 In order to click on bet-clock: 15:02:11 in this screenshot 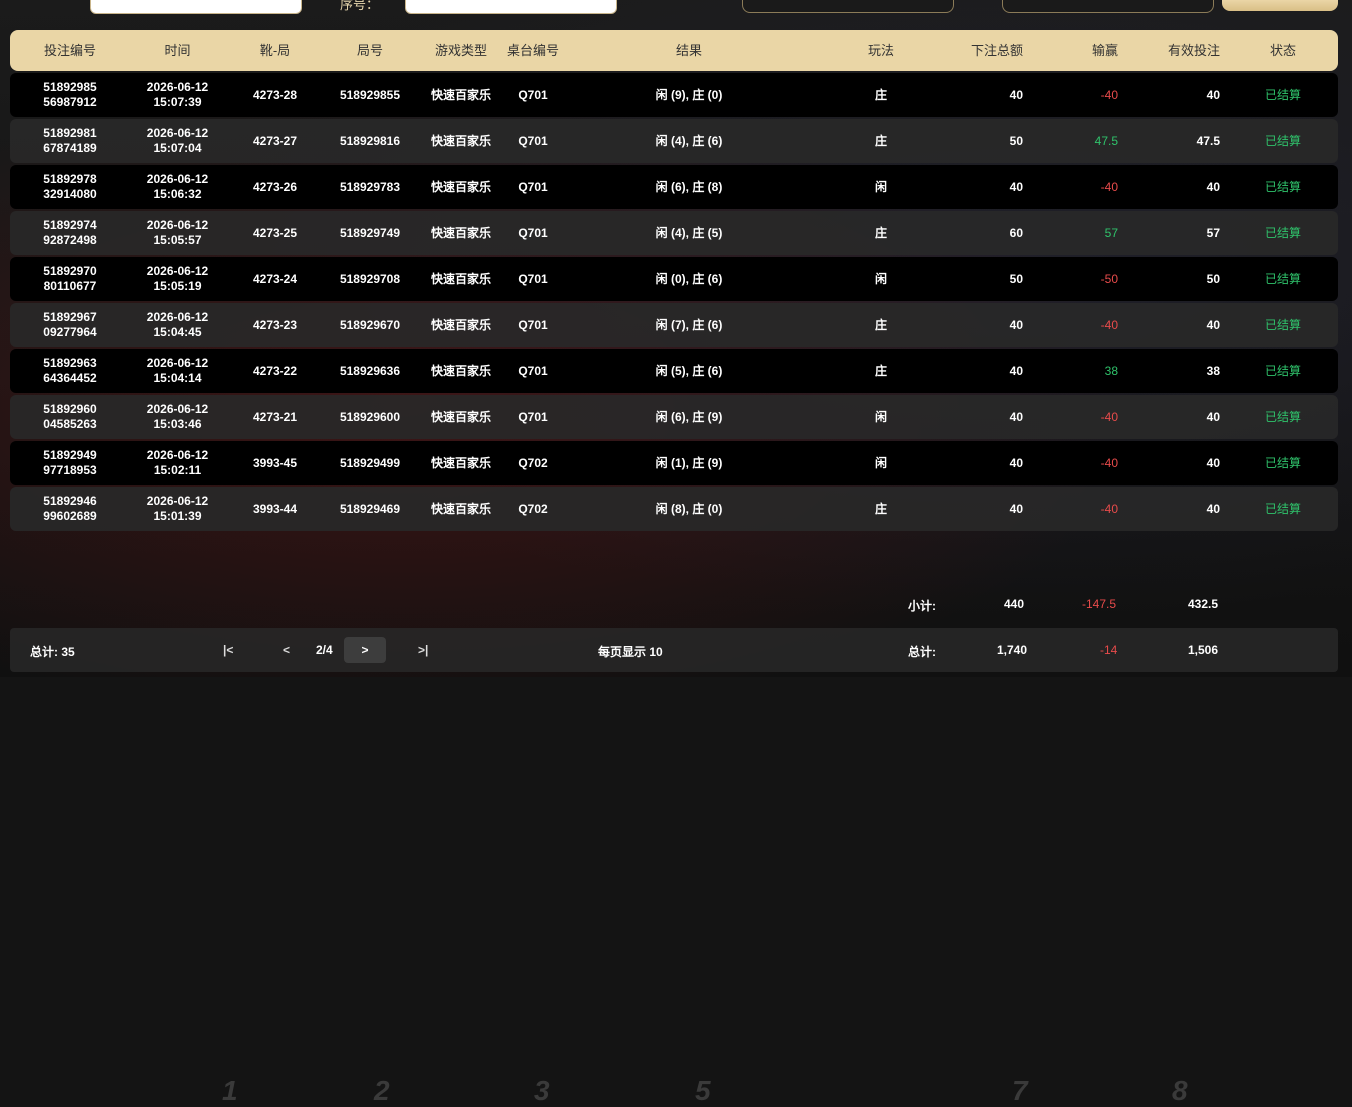, I will do `click(177, 470)`.